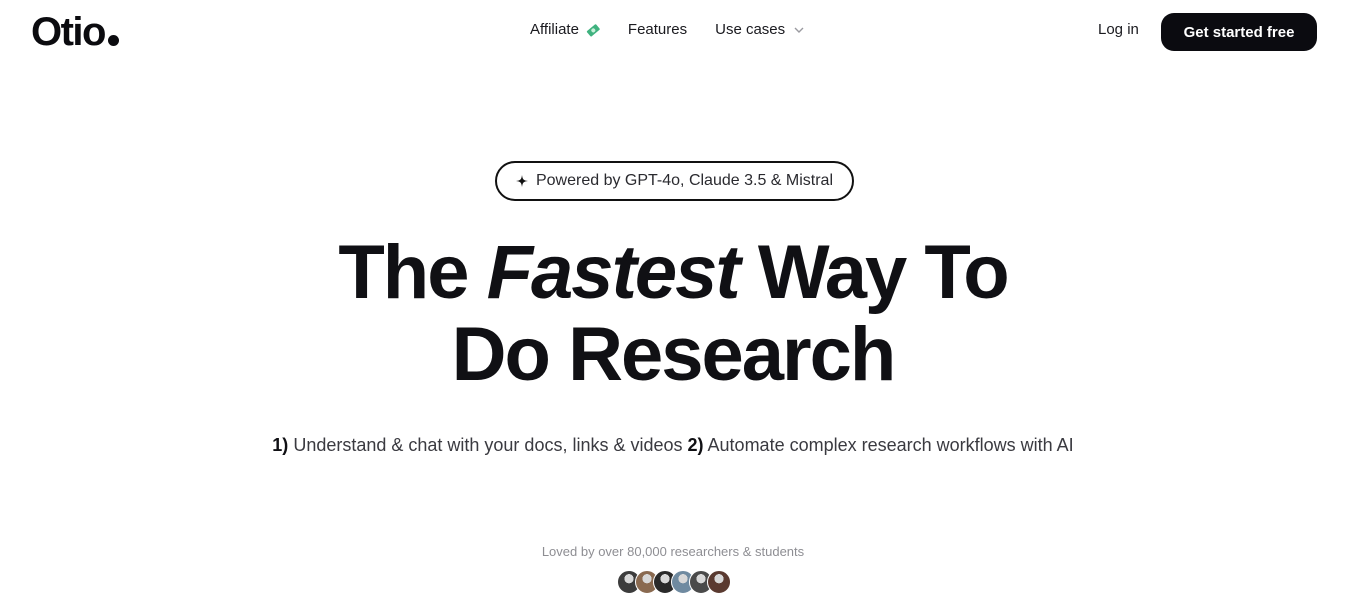 The height and width of the screenshot is (597, 1346). I want to click on nav-item-use-cases: Use cases, so click(760, 29).